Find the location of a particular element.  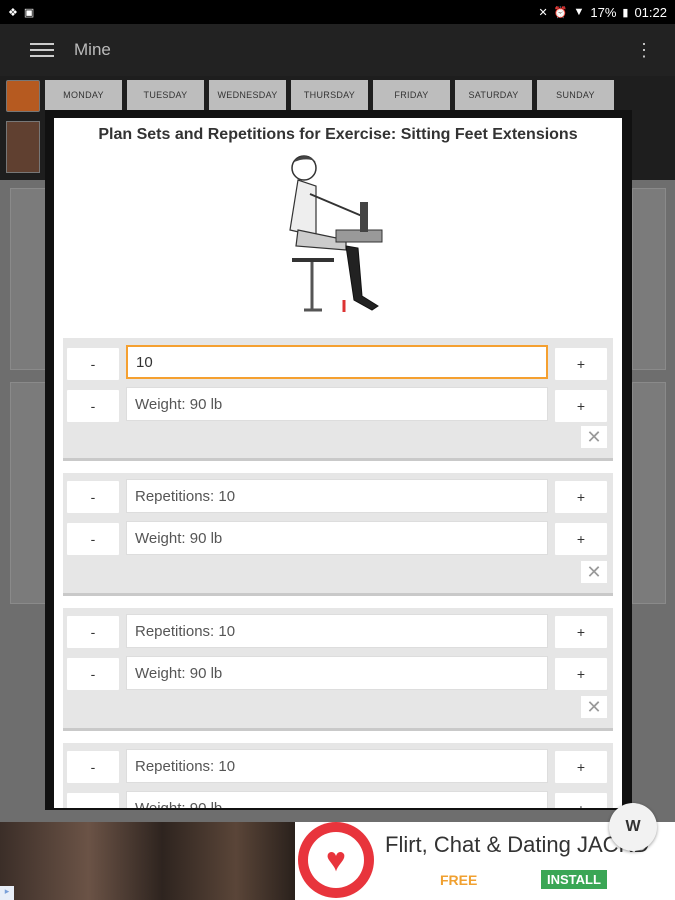

dropbox-icon: ❖ is located at coordinates (13, 12).